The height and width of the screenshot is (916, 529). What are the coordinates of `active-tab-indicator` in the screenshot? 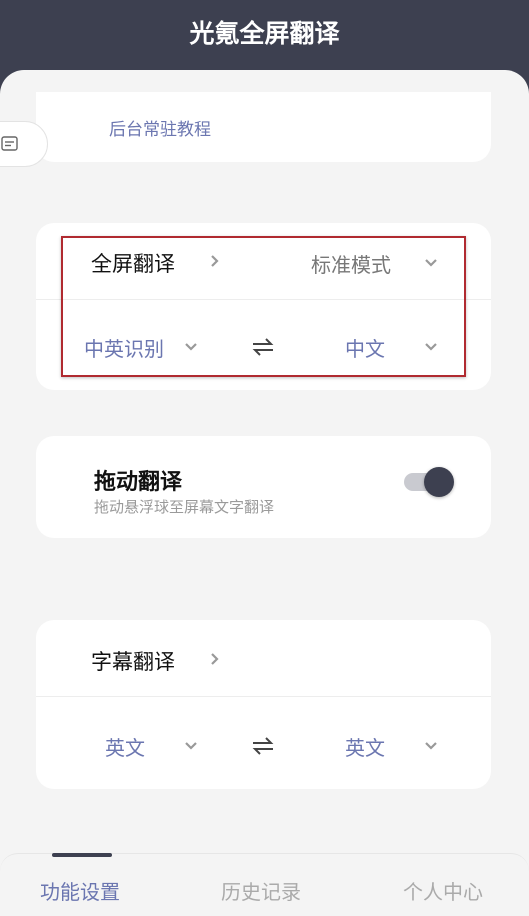 It's located at (82, 855).